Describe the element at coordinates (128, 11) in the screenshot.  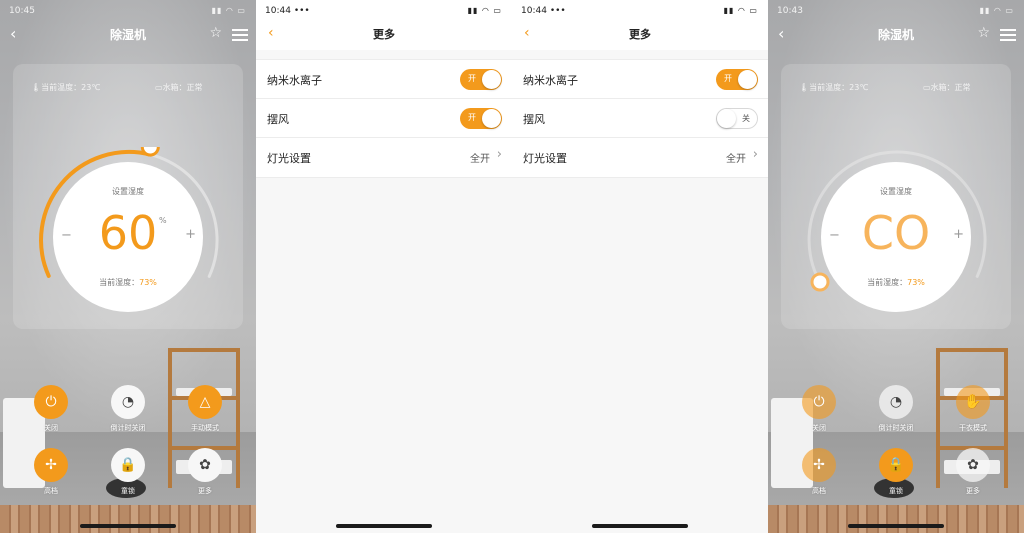
I see `status-bar: 10:45 ▮▮ ◠ ▭` at that location.